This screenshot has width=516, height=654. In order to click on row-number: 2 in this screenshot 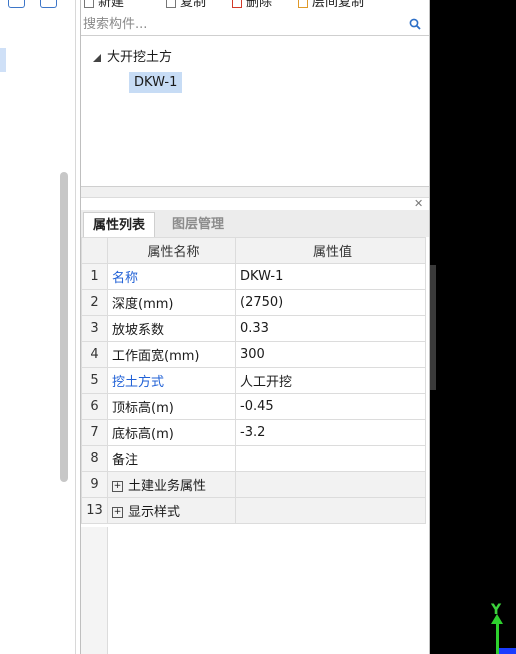, I will do `click(94, 302)`.